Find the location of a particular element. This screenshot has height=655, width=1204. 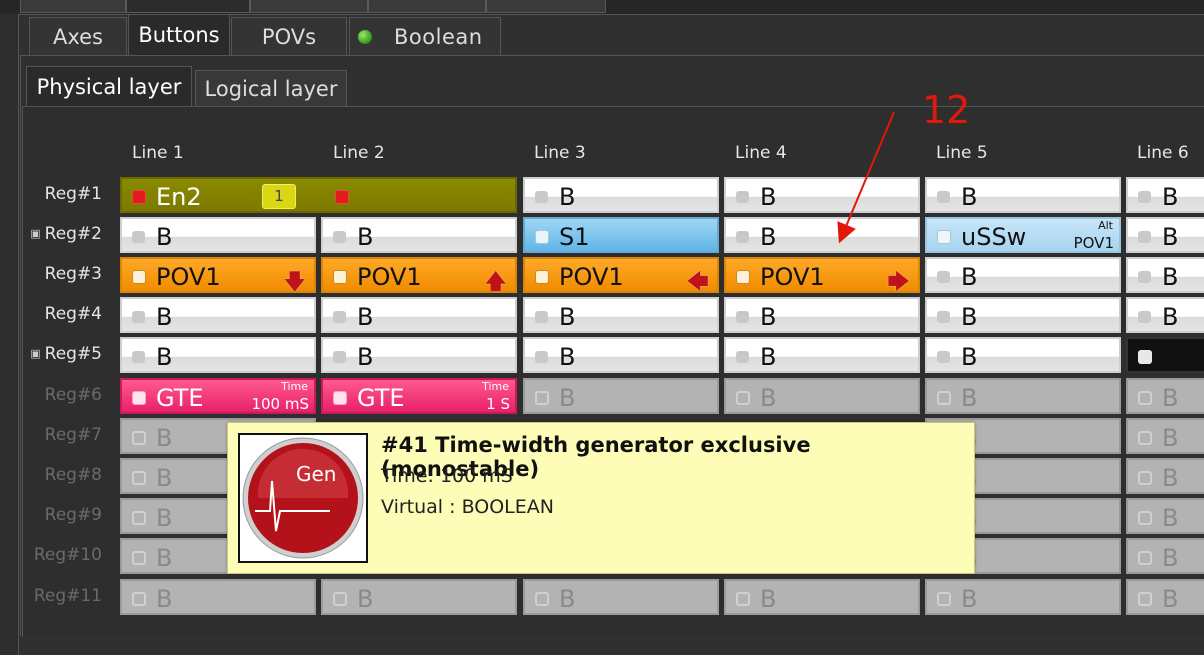

tab-info is located at coordinates (546, 6).